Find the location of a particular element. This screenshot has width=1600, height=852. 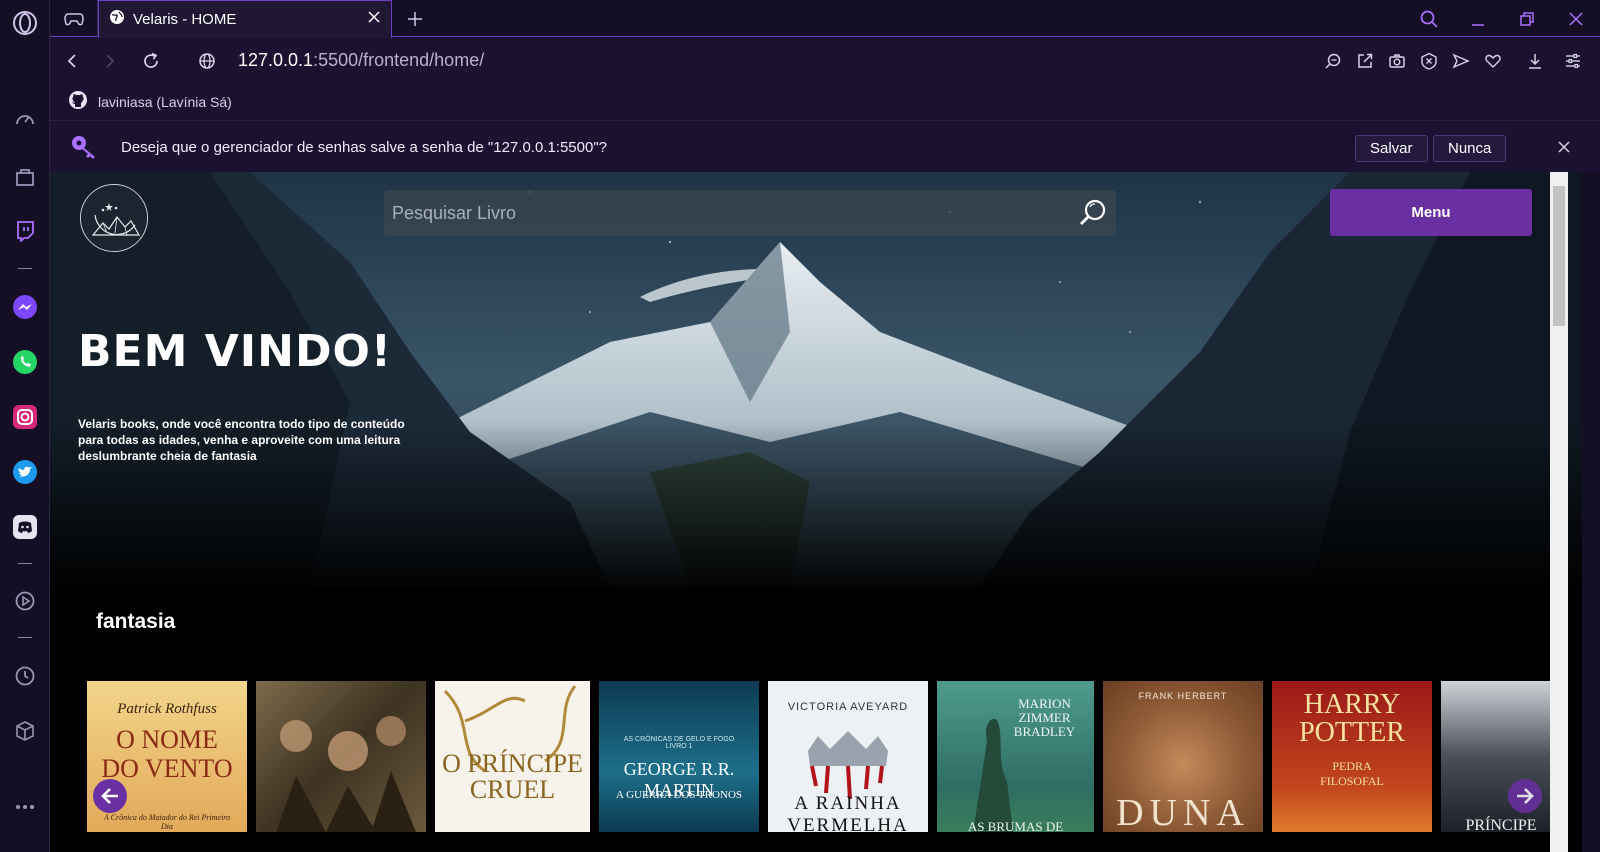

bag-icon is located at coordinates (25, 177).